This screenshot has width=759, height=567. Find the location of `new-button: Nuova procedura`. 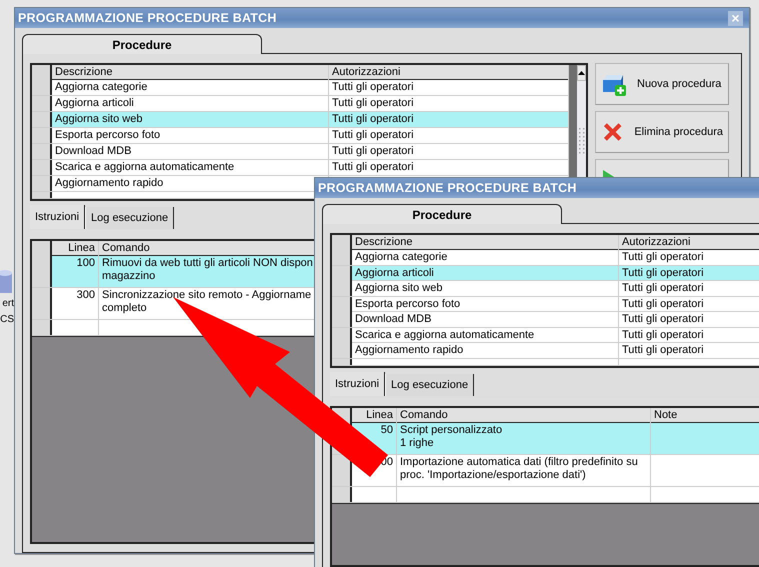

new-button: Nuova procedura is located at coordinates (662, 84).